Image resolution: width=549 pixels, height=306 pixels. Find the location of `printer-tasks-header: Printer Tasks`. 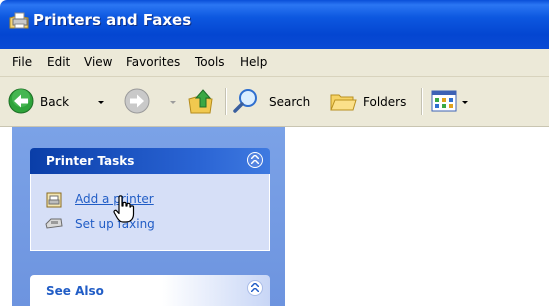

printer-tasks-header: Printer Tasks is located at coordinates (150, 161).